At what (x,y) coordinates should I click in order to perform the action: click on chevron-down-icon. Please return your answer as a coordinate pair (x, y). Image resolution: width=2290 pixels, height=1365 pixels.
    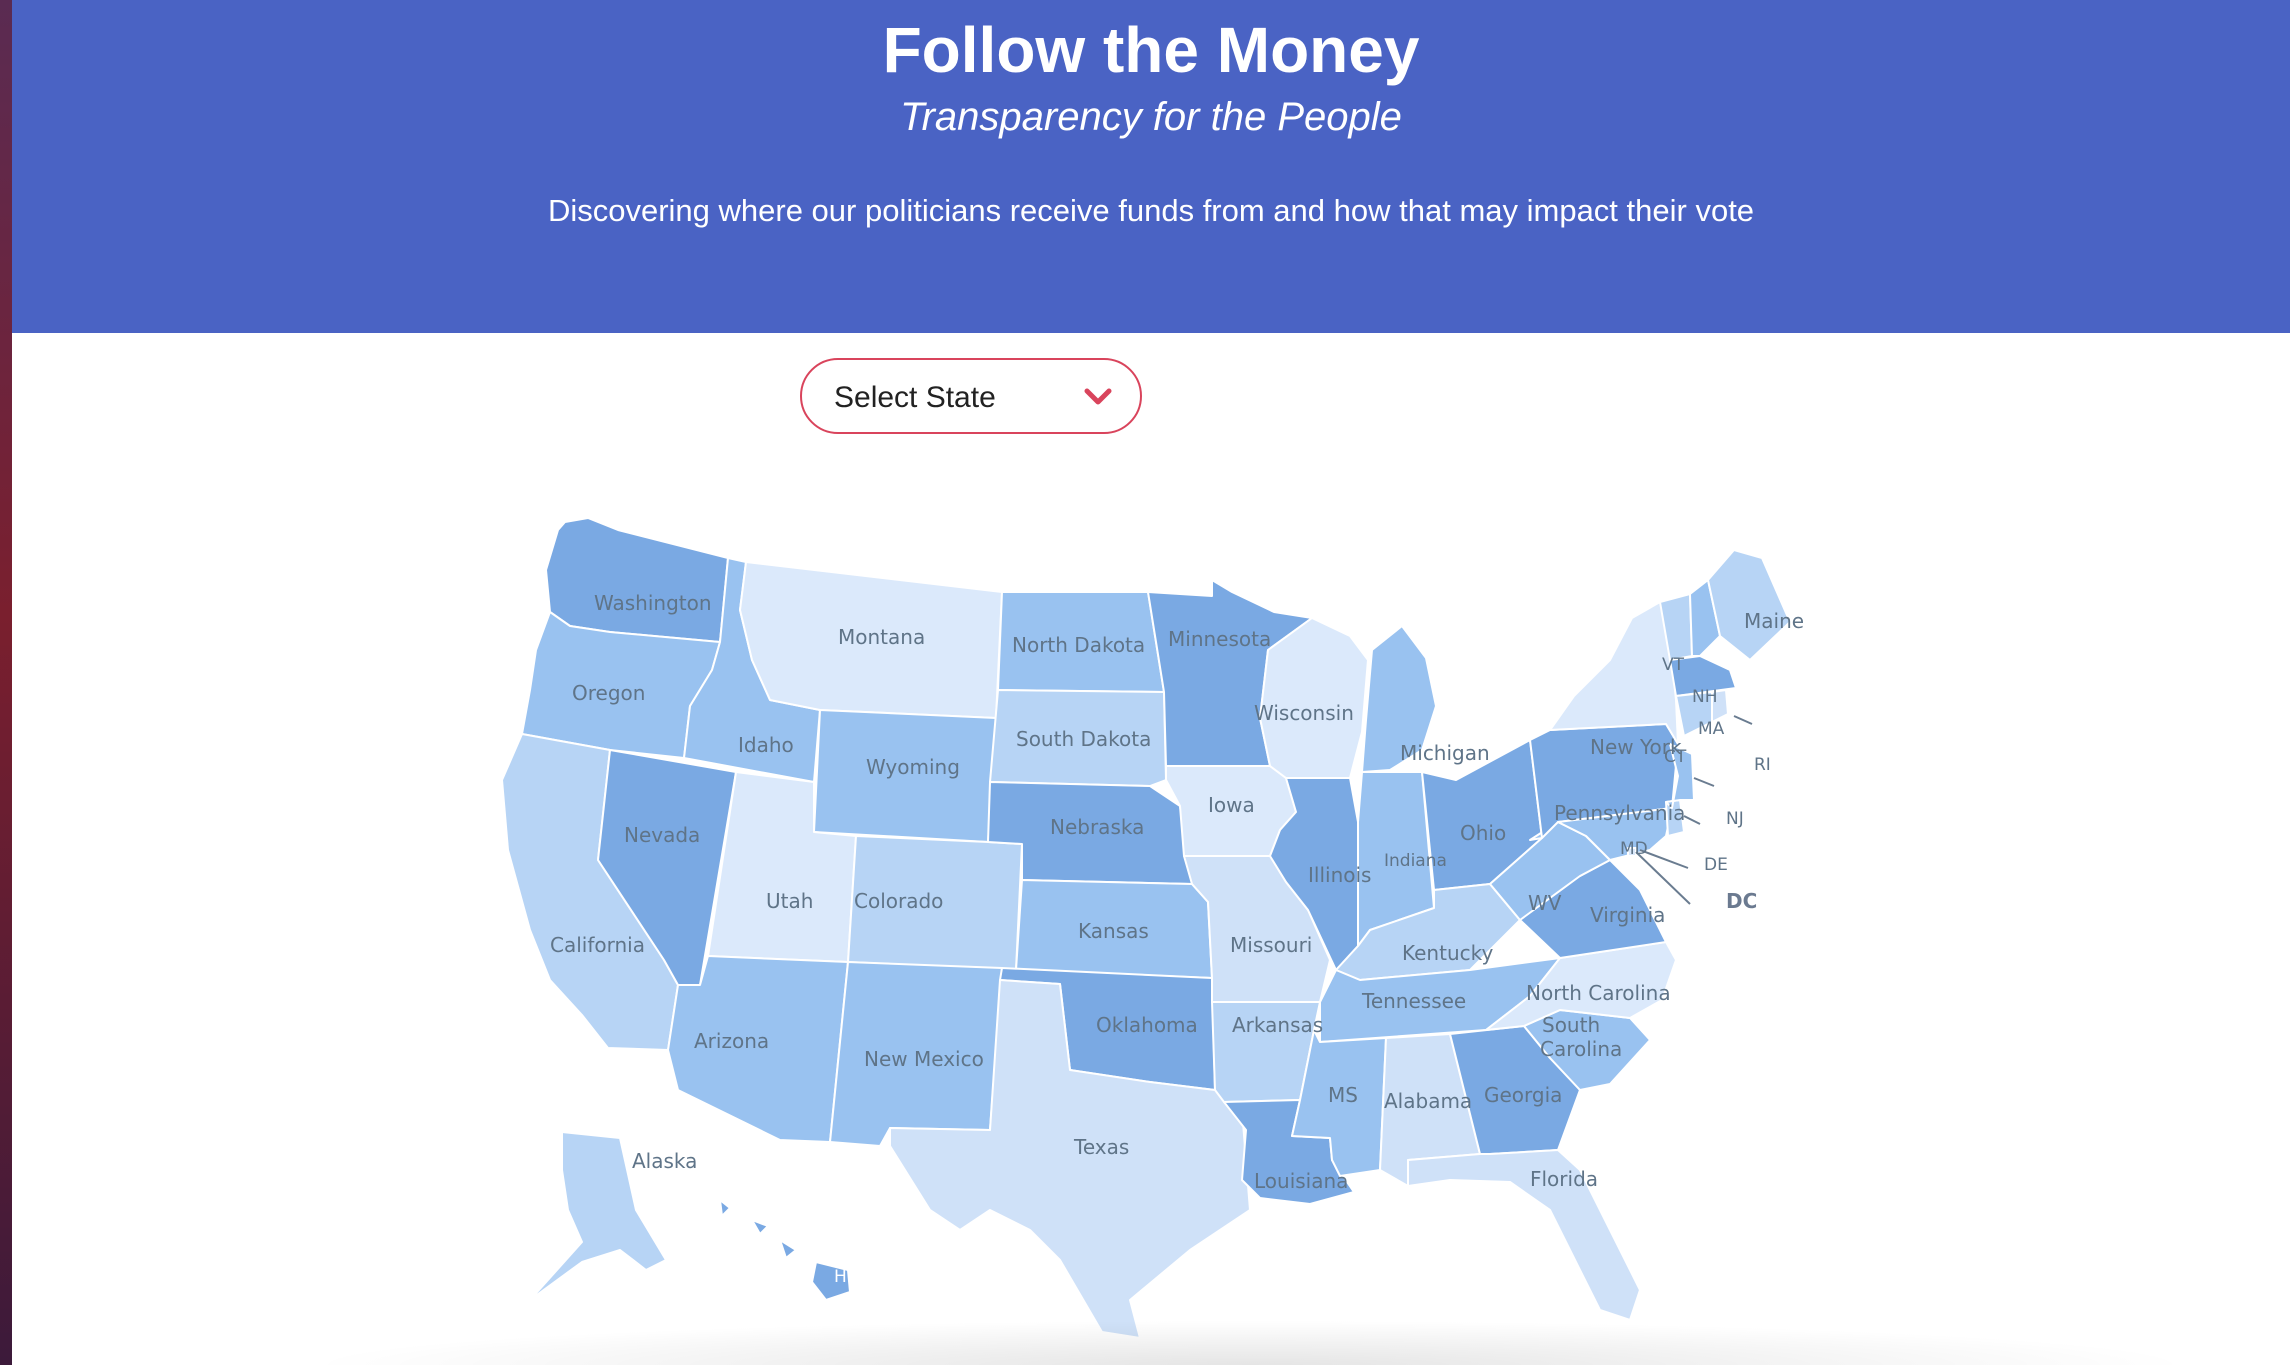
    Looking at the image, I should click on (1098, 396).